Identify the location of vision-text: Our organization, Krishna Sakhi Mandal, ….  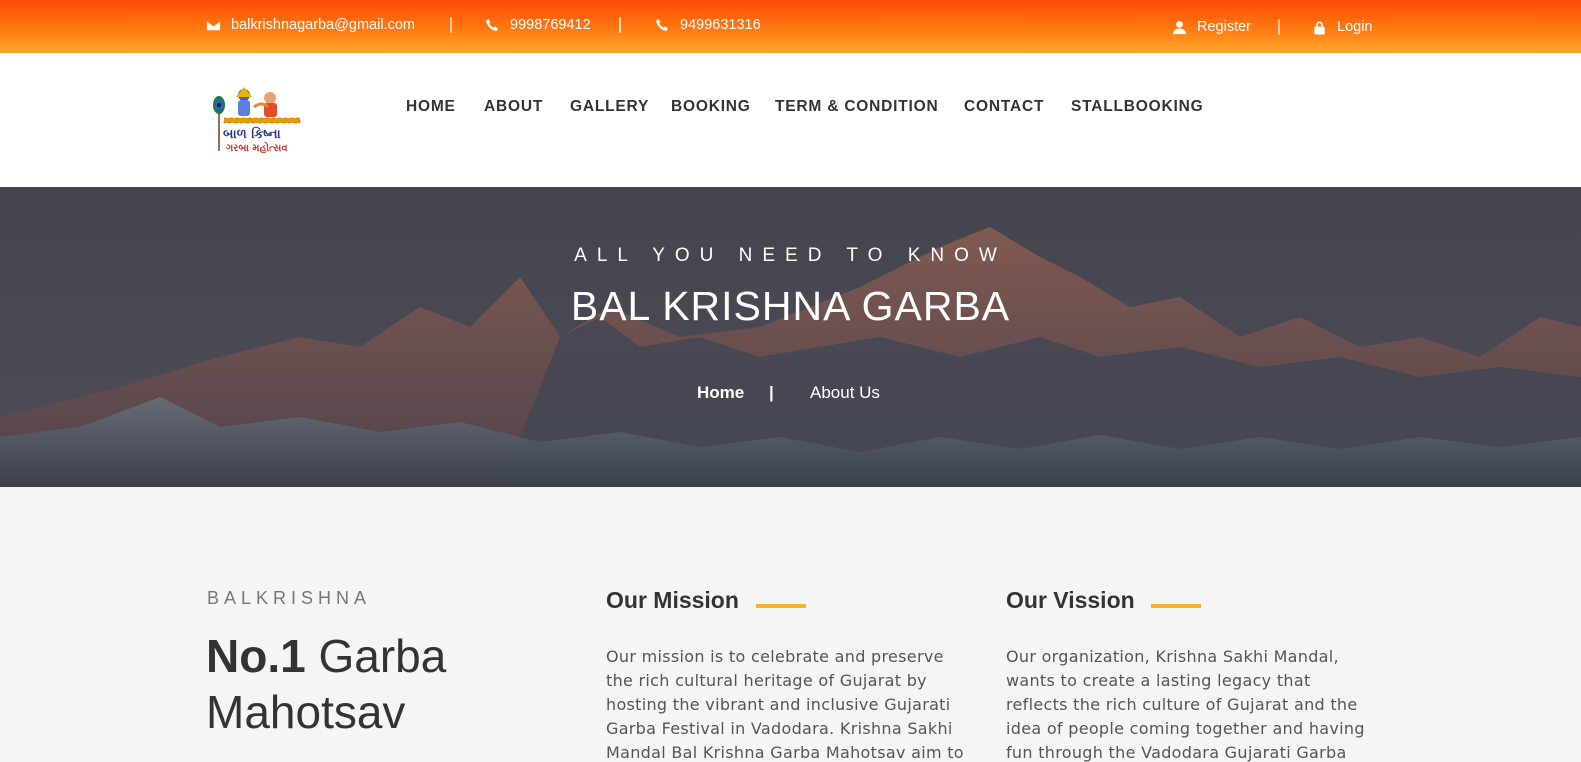
(1185, 704).